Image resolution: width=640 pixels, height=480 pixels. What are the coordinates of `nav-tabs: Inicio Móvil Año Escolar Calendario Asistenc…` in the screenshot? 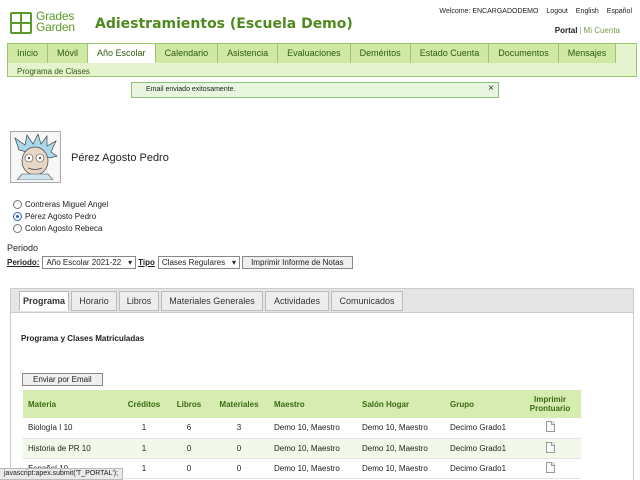 It's located at (312, 53).